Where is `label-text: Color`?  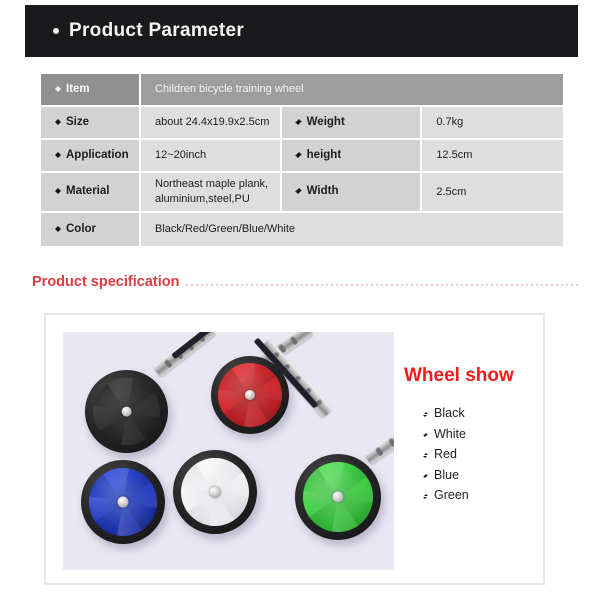 label-text: Color is located at coordinates (81, 228).